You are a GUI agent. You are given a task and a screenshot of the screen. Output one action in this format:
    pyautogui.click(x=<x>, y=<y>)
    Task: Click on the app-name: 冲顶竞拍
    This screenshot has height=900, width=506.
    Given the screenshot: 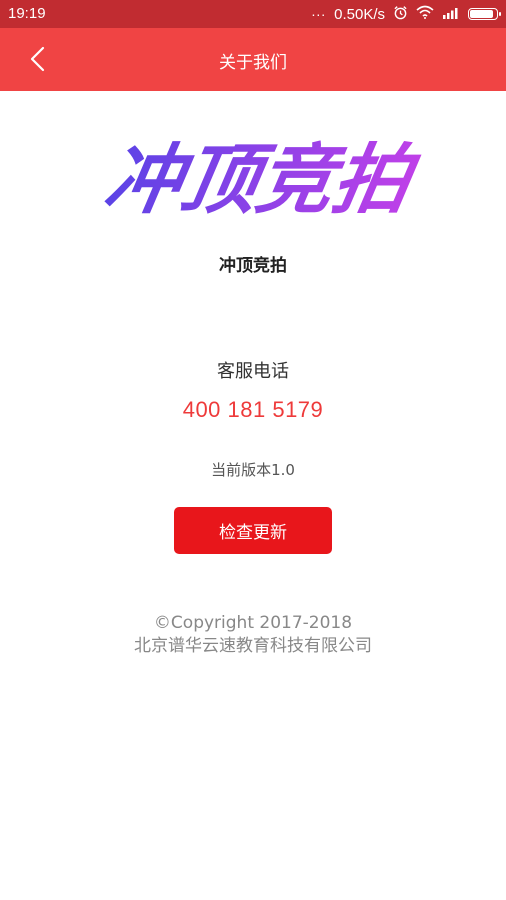 What is the action you would take?
    pyautogui.click(x=253, y=266)
    